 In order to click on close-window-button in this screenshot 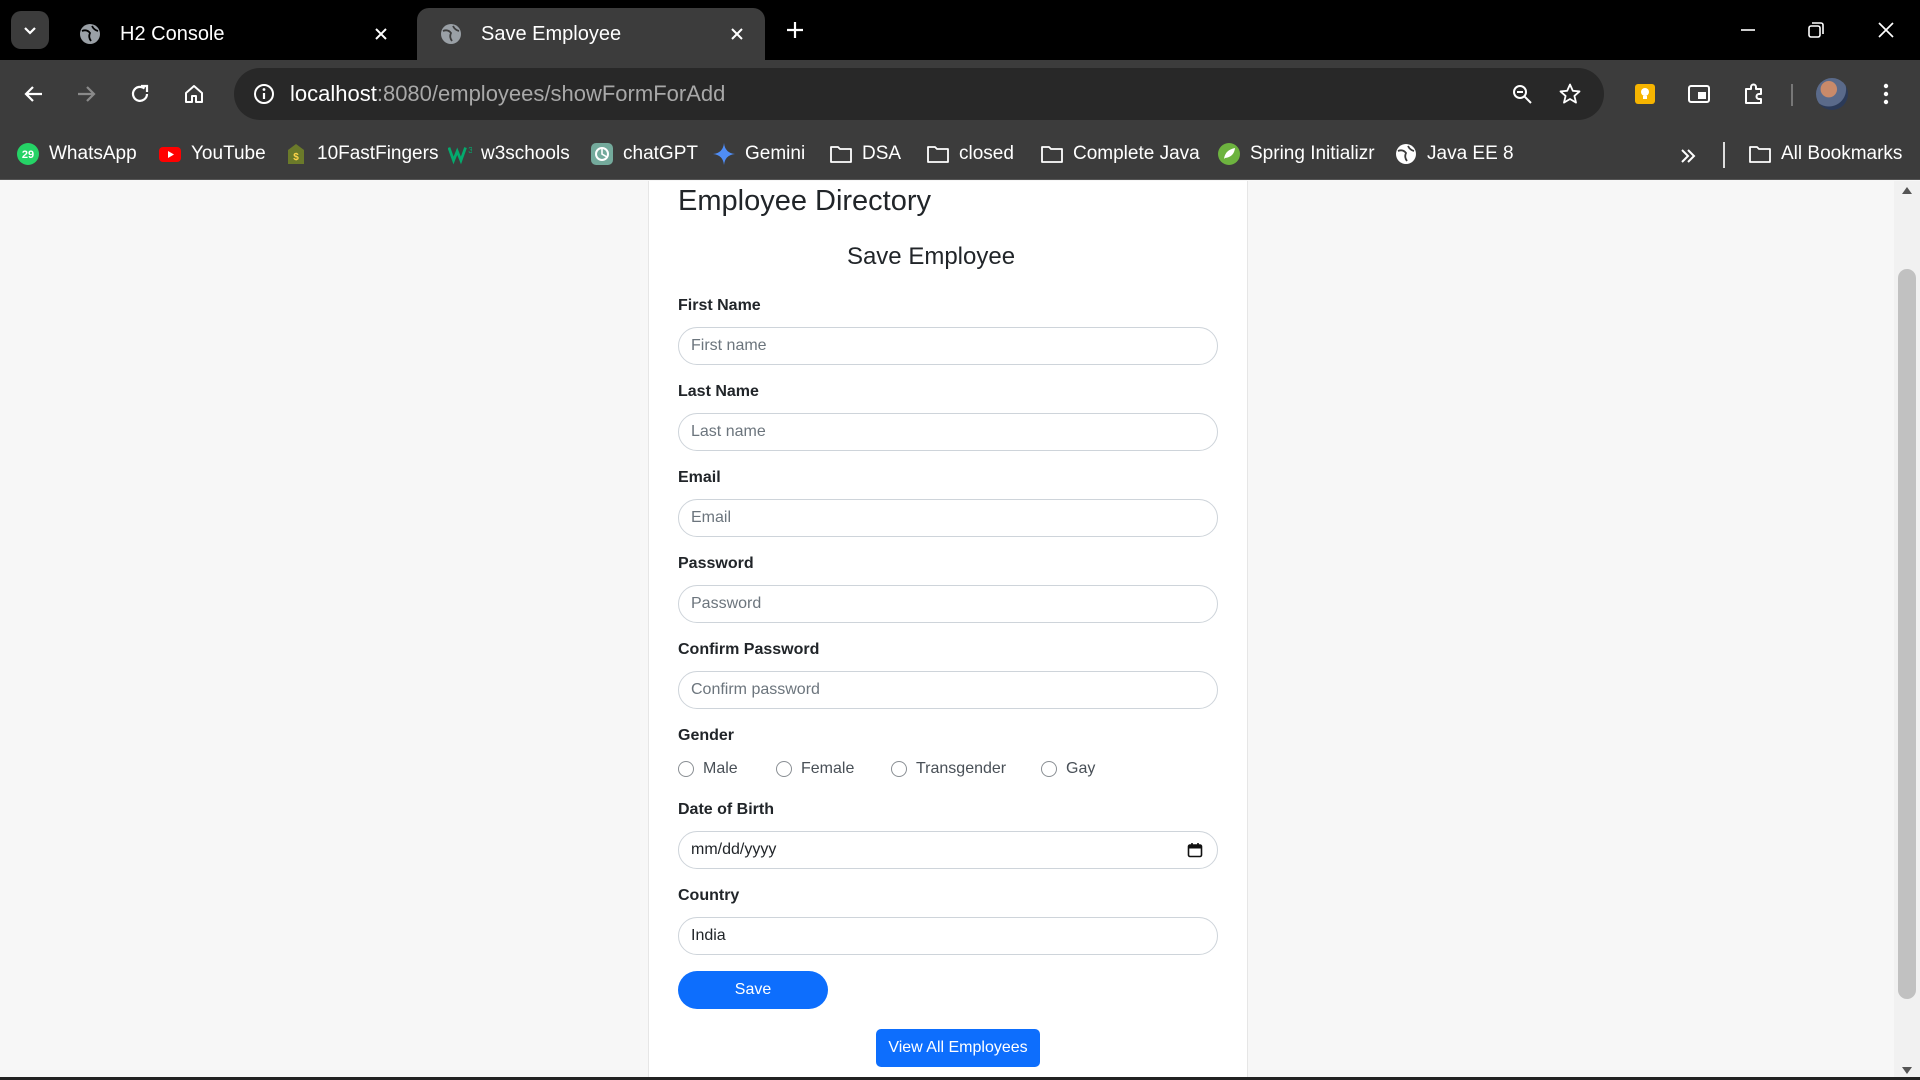, I will do `click(1886, 30)`.